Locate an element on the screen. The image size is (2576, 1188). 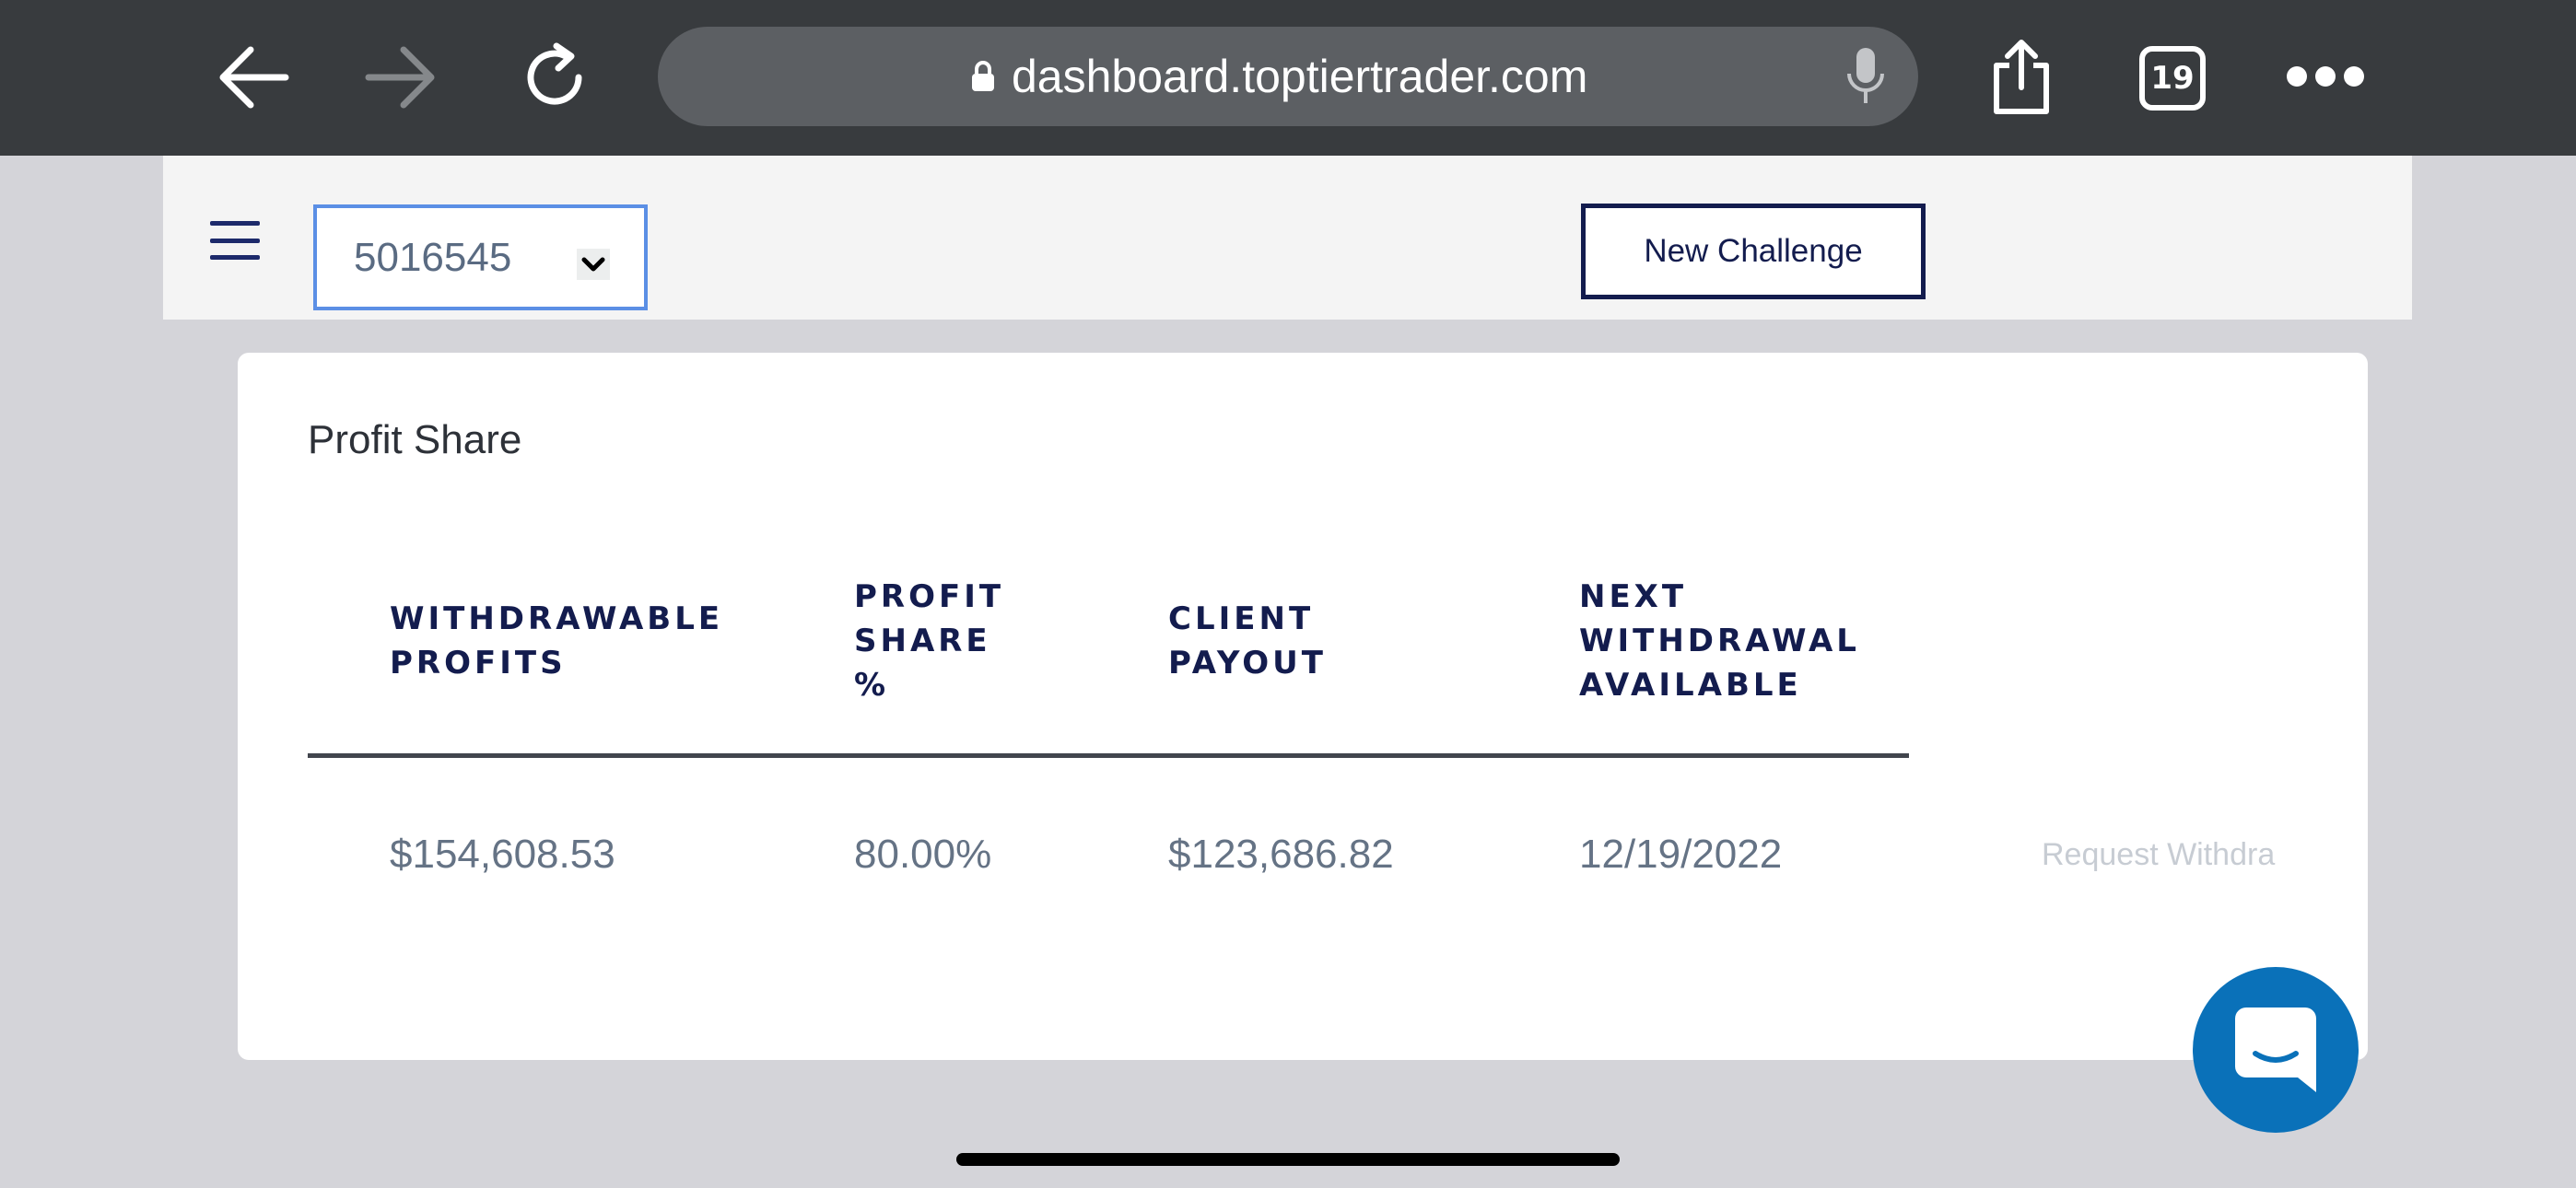
chat-launcher-button is located at coordinates (2276, 1050).